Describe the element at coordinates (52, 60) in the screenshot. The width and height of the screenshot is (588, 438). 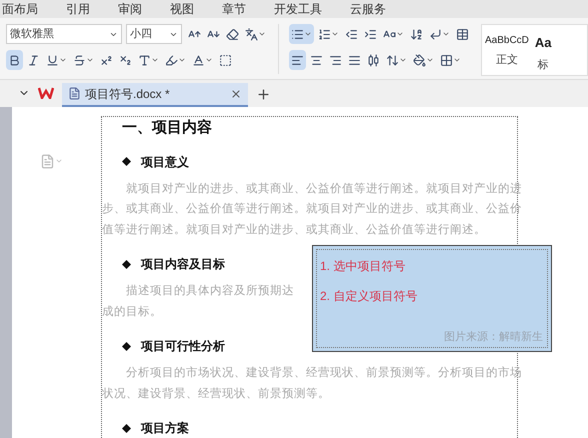
I see `underline-icon` at that location.